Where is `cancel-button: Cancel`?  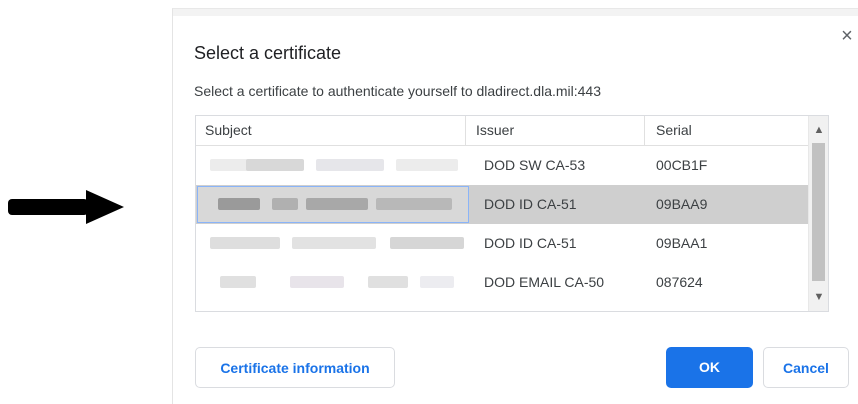
cancel-button: Cancel is located at coordinates (806, 367).